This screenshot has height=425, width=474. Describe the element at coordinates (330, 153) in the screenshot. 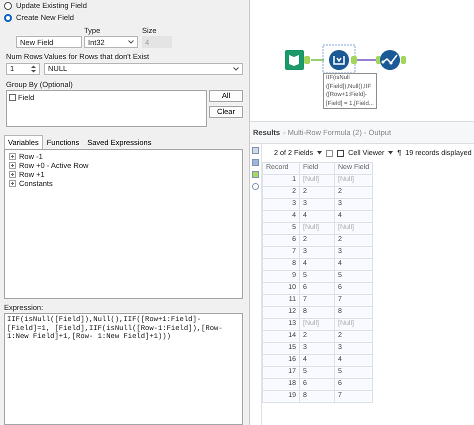

I see `checkbox-icon` at that location.